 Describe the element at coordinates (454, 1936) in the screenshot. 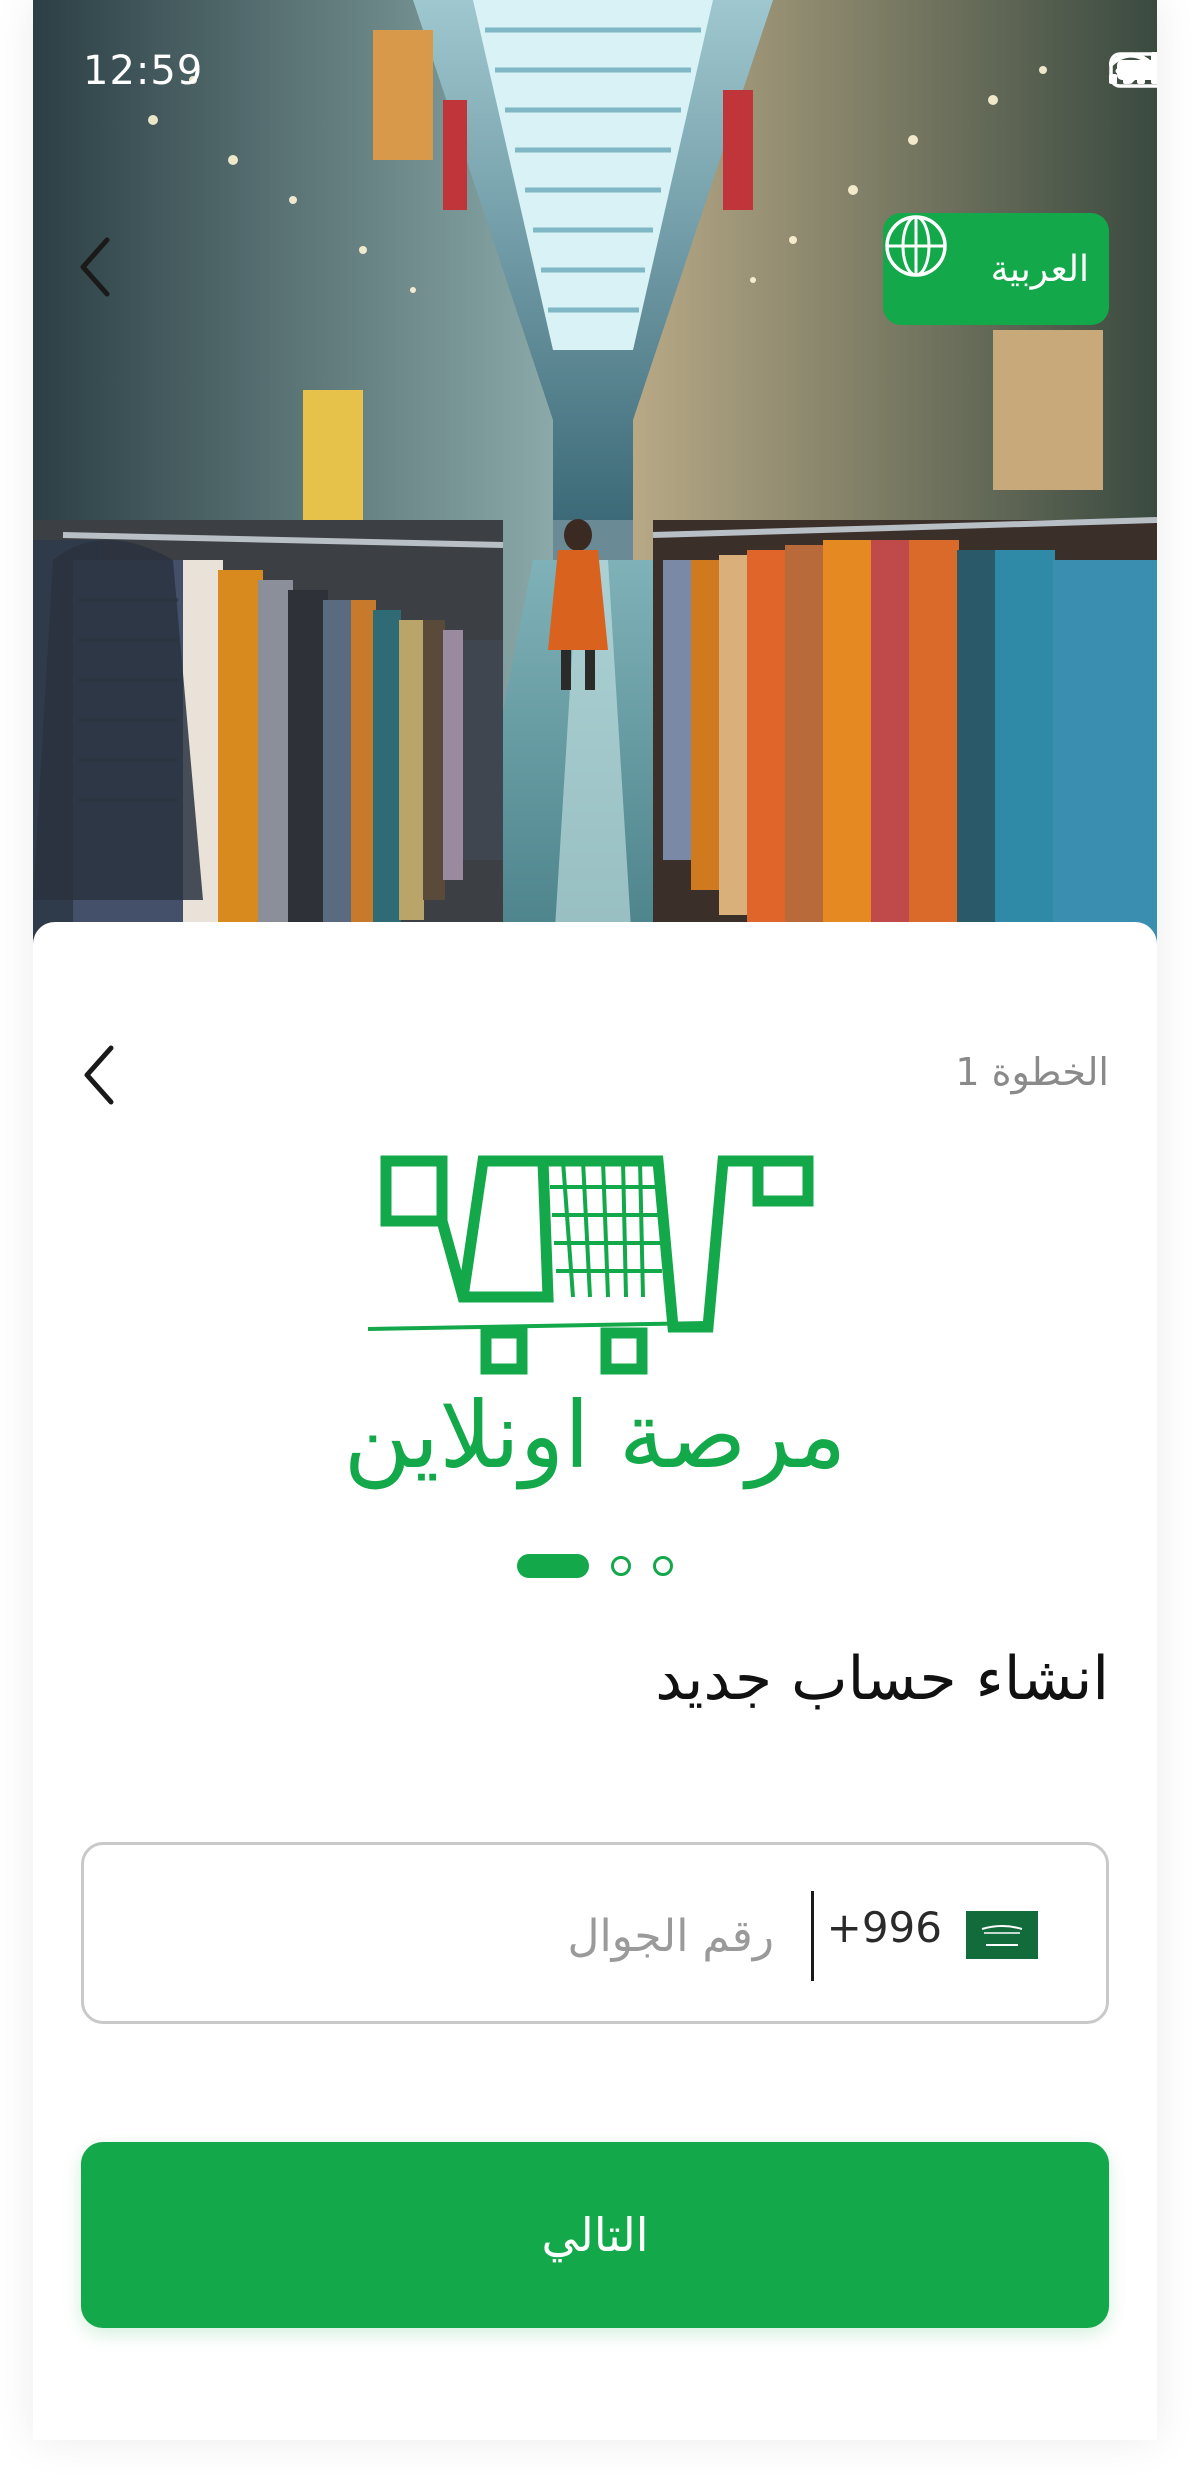

I see `phone-number-input` at that location.